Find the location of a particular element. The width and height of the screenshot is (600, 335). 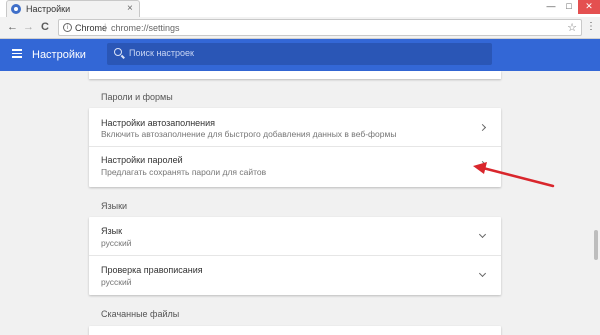

back-icon: ← is located at coordinates (12, 27).